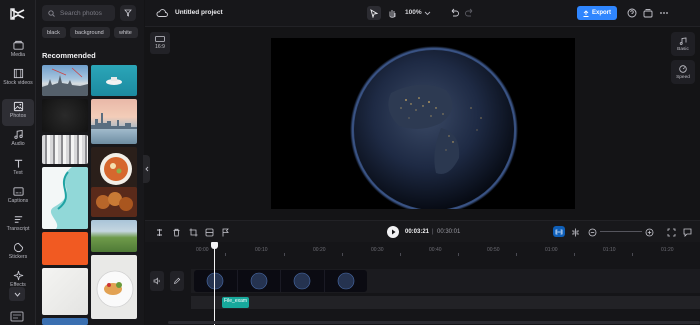  What do you see at coordinates (392, 13) in the screenshot?
I see `hand-icon` at bounding box center [392, 13].